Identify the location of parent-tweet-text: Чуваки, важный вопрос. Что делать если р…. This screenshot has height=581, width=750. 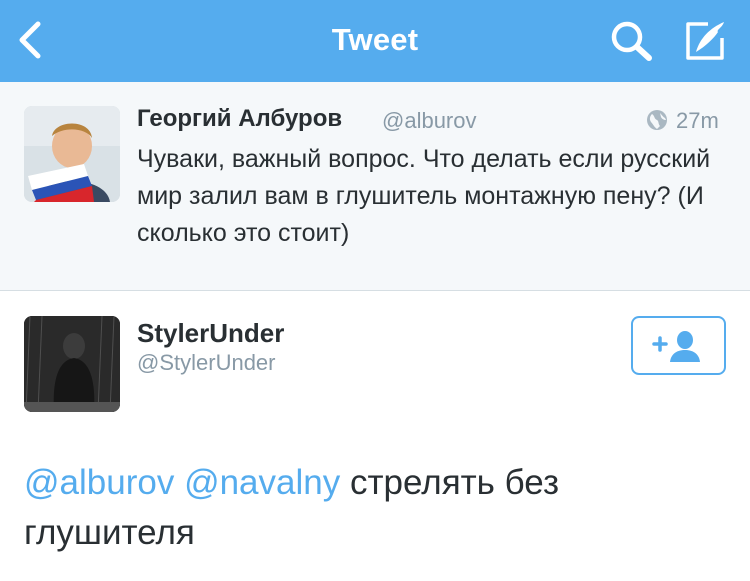
(424, 196).